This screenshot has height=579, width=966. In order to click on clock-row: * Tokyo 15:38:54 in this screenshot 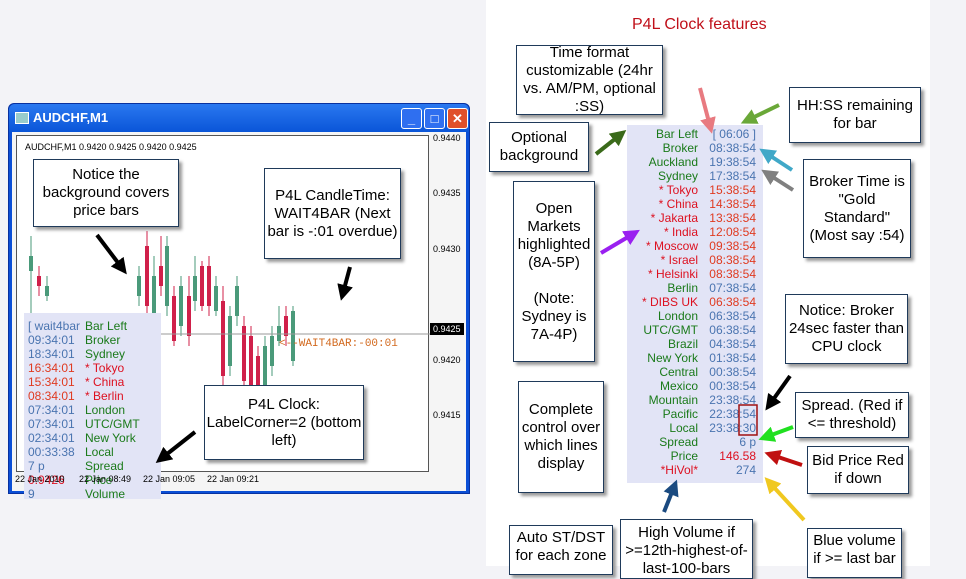, I will do `click(695, 190)`.